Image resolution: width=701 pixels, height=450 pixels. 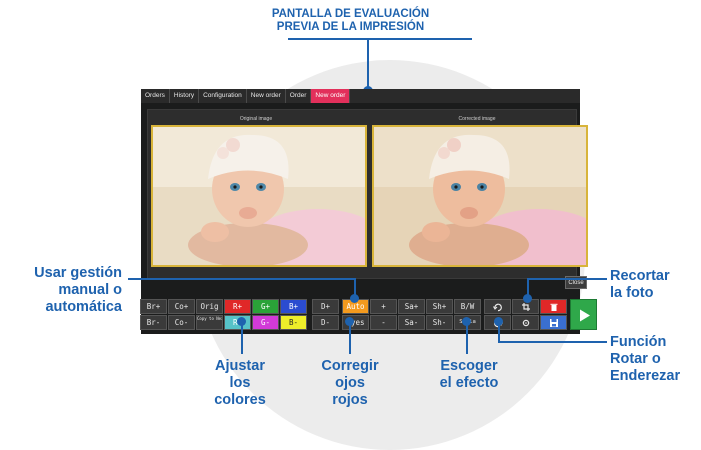 I want to click on brightness-minus-button: Br-, so click(x=153, y=322).